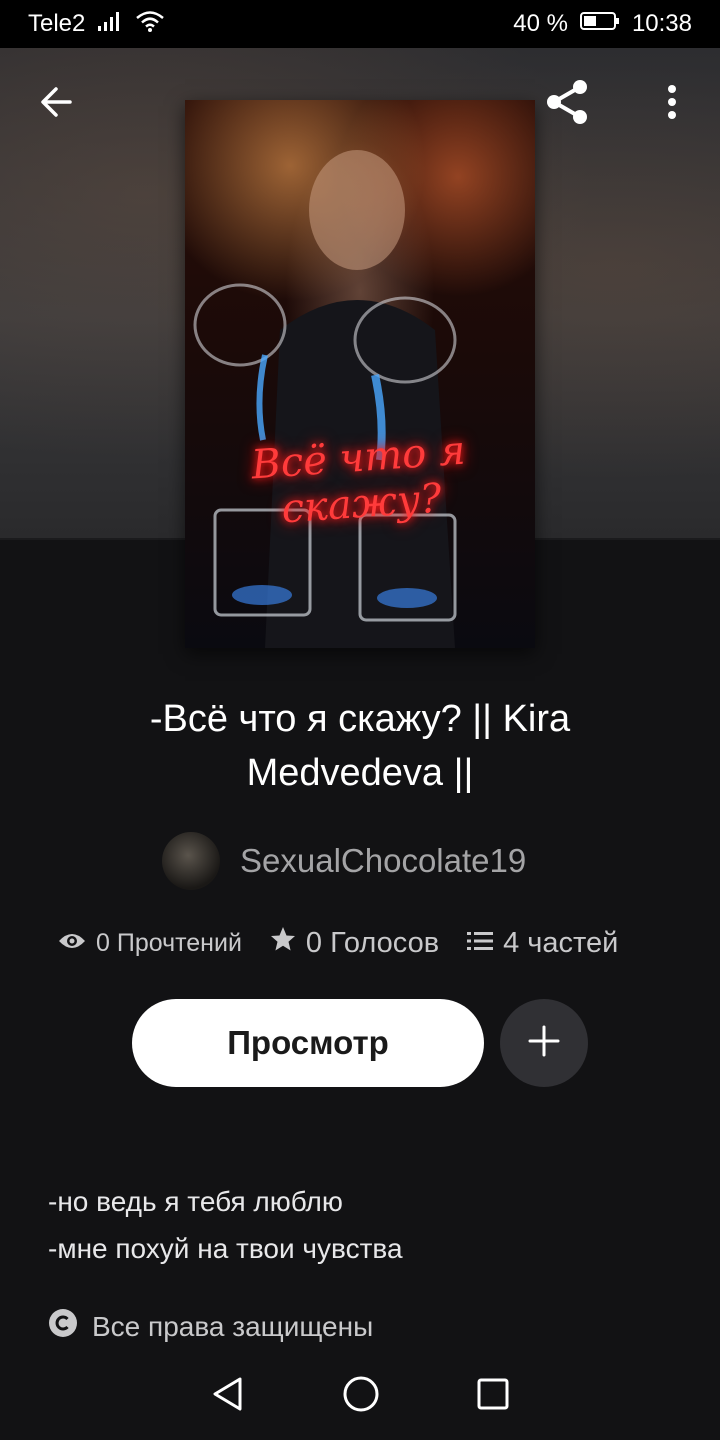  Describe the element at coordinates (308, 1043) in the screenshot. I see `view-button: Просмотр` at that location.